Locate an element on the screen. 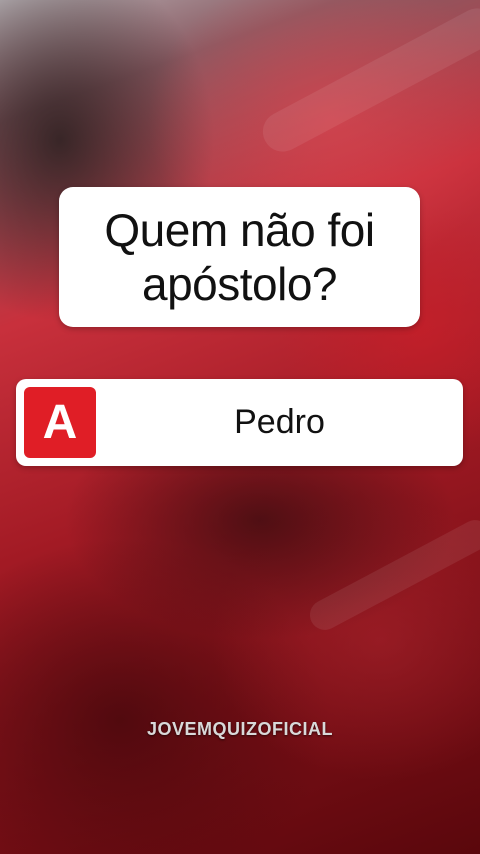 This screenshot has width=480, height=854. question-card: Quem não foi apóstolo? is located at coordinates (239, 257).